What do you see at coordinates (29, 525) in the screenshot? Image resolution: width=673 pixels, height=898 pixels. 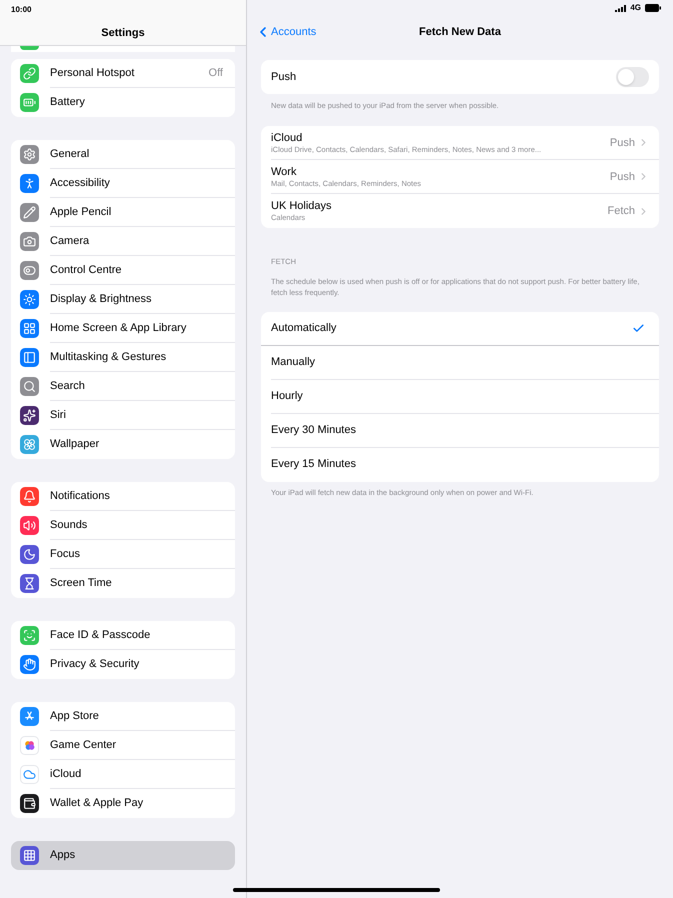 I see `speaker-icon` at bounding box center [29, 525].